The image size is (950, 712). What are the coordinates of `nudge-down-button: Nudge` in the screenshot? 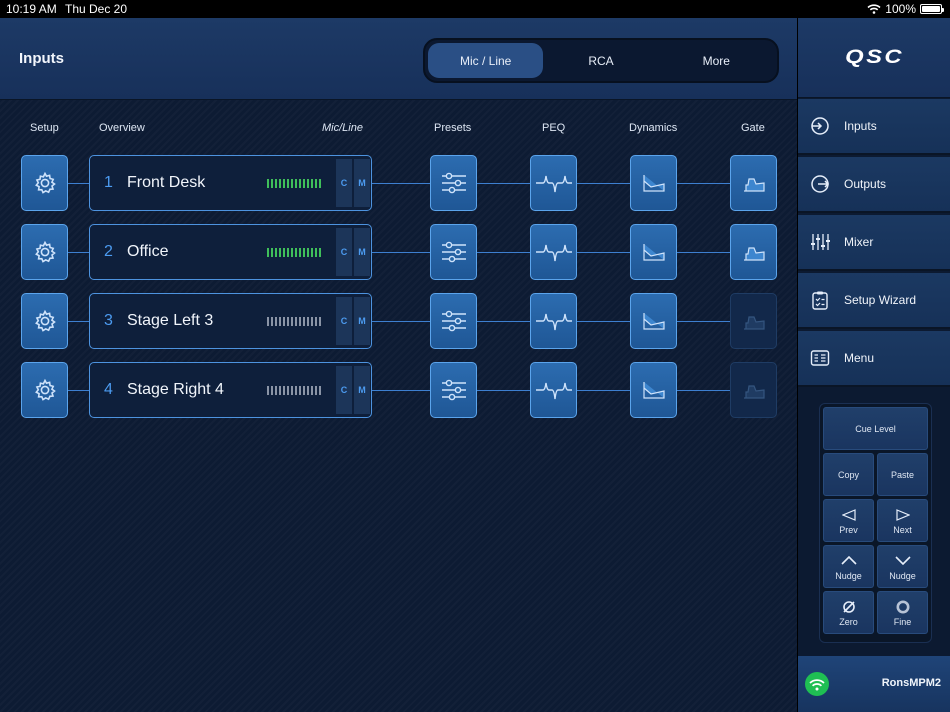 It's located at (902, 566).